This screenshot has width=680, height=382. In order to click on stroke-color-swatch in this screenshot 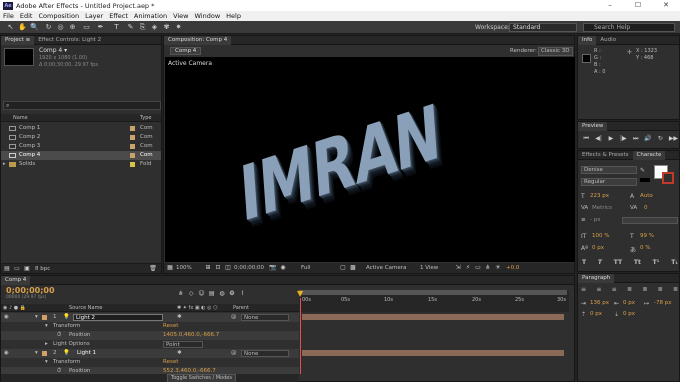, I will do `click(668, 178)`.